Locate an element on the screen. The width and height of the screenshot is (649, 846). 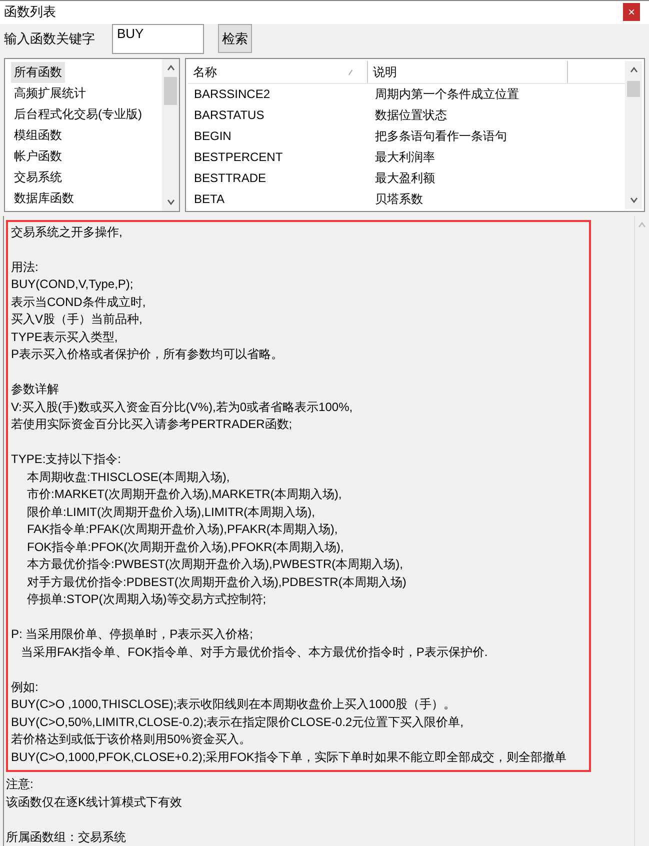
description-text: 参数详解 is located at coordinates (35, 389).